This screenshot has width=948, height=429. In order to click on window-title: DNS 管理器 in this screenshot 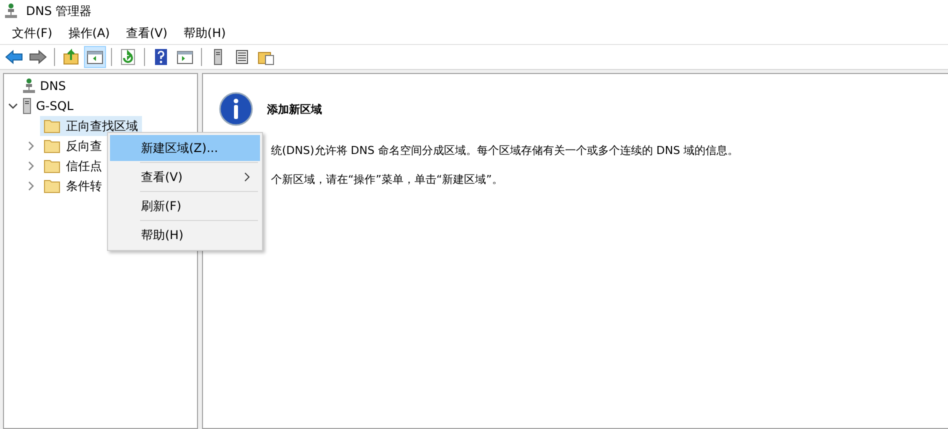, I will do `click(59, 11)`.